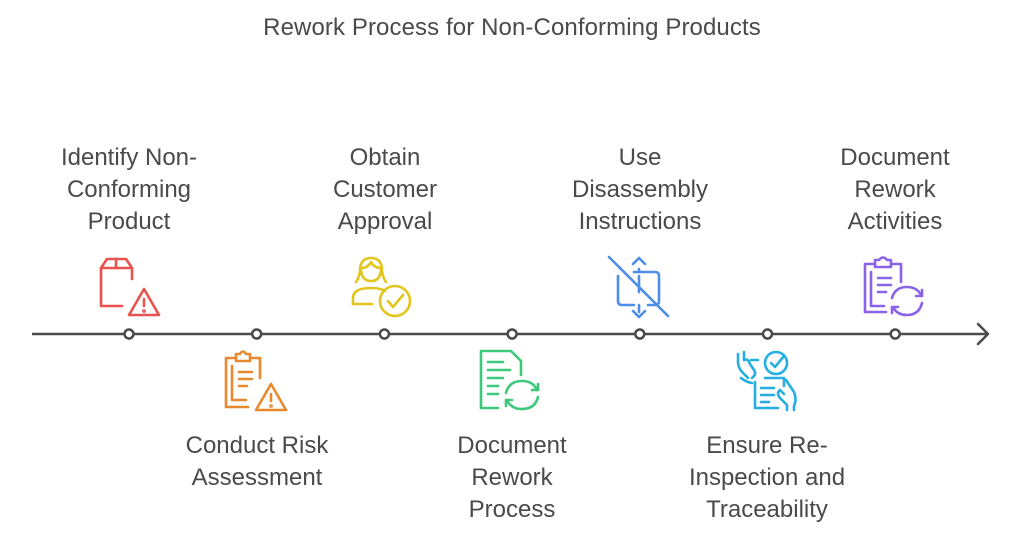 The height and width of the screenshot is (559, 1024). Describe the element at coordinates (767, 477) in the screenshot. I see `step-label-reinspection: Ensure Re- Inspection and Traceability` at that location.